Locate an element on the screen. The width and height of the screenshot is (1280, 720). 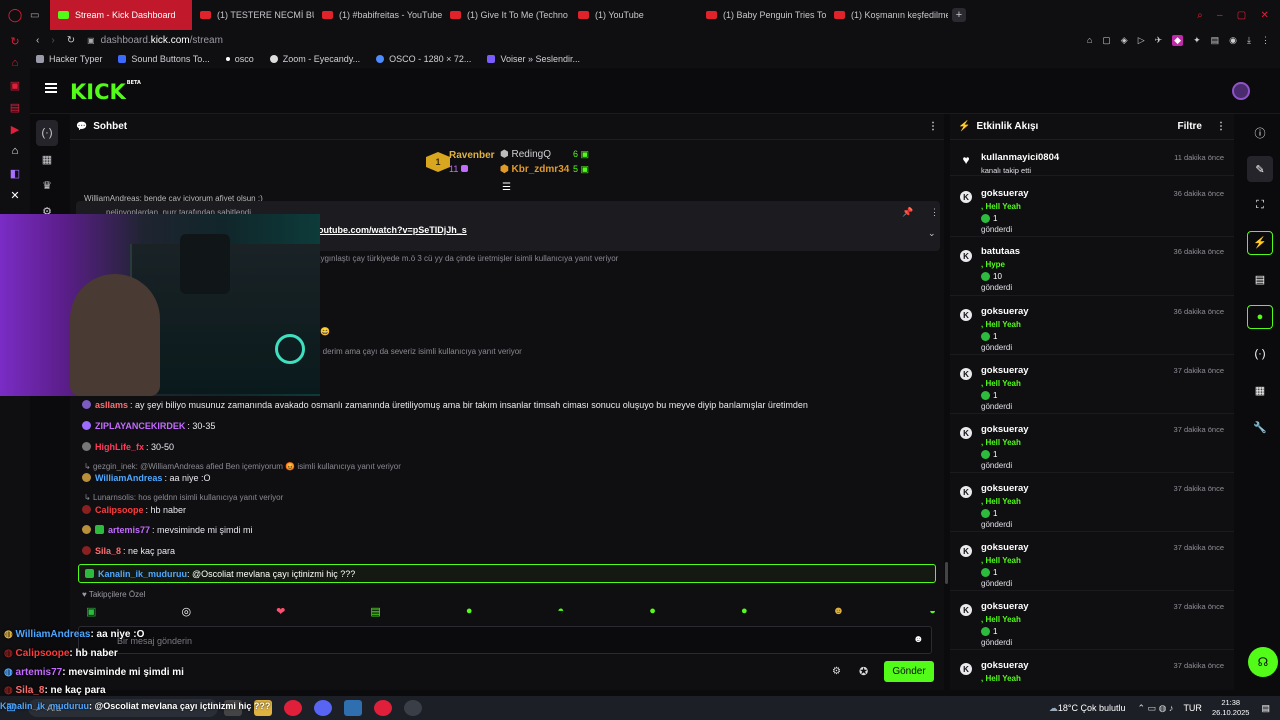
gx-corner-icon: ▣ is located at coordinates (15, 85).